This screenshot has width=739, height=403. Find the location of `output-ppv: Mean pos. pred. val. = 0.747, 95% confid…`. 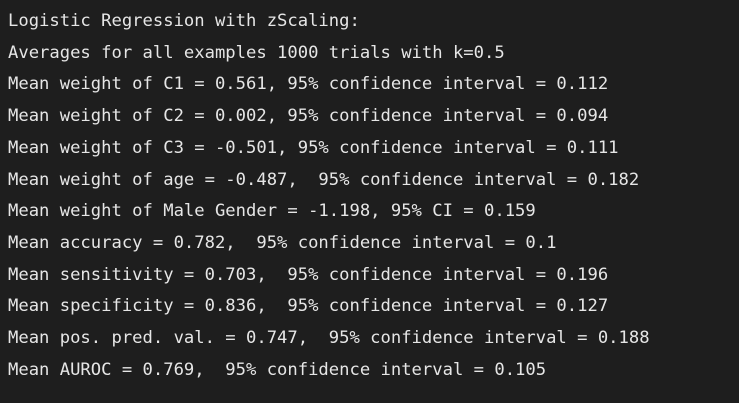

output-ppv: Mean pos. pred. val. = 0.747, 95% confid… is located at coordinates (329, 338).